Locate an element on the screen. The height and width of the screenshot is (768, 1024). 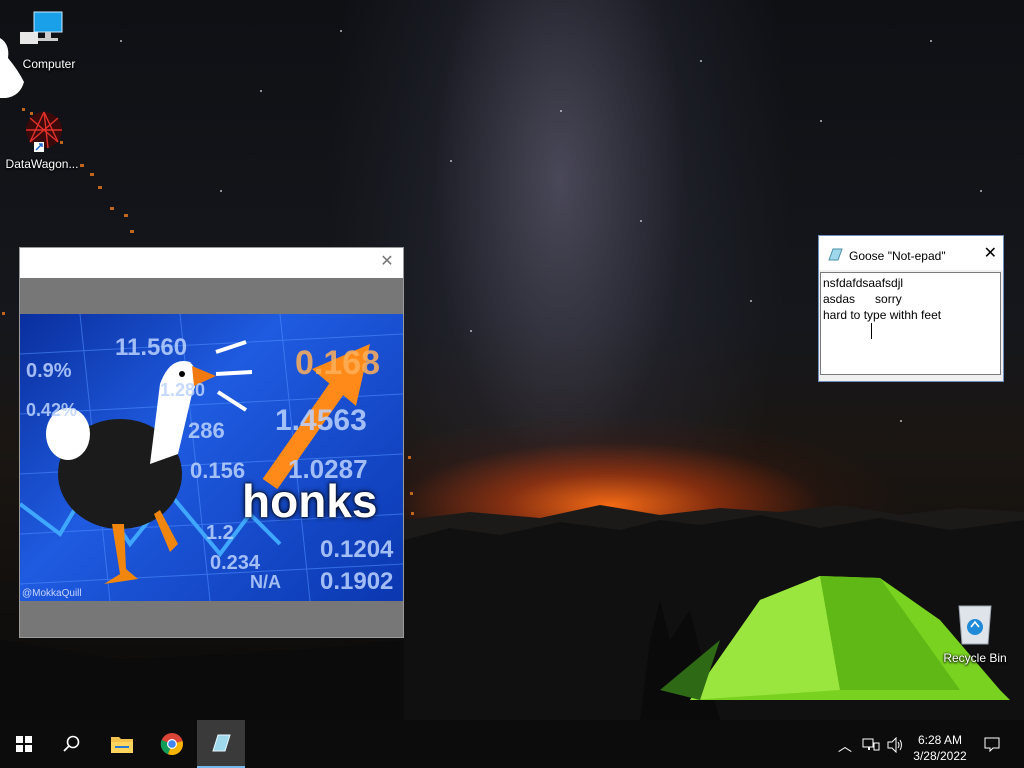
desktop-icon-recycle-bin: Recycle Bin is located at coordinates (975, 632).